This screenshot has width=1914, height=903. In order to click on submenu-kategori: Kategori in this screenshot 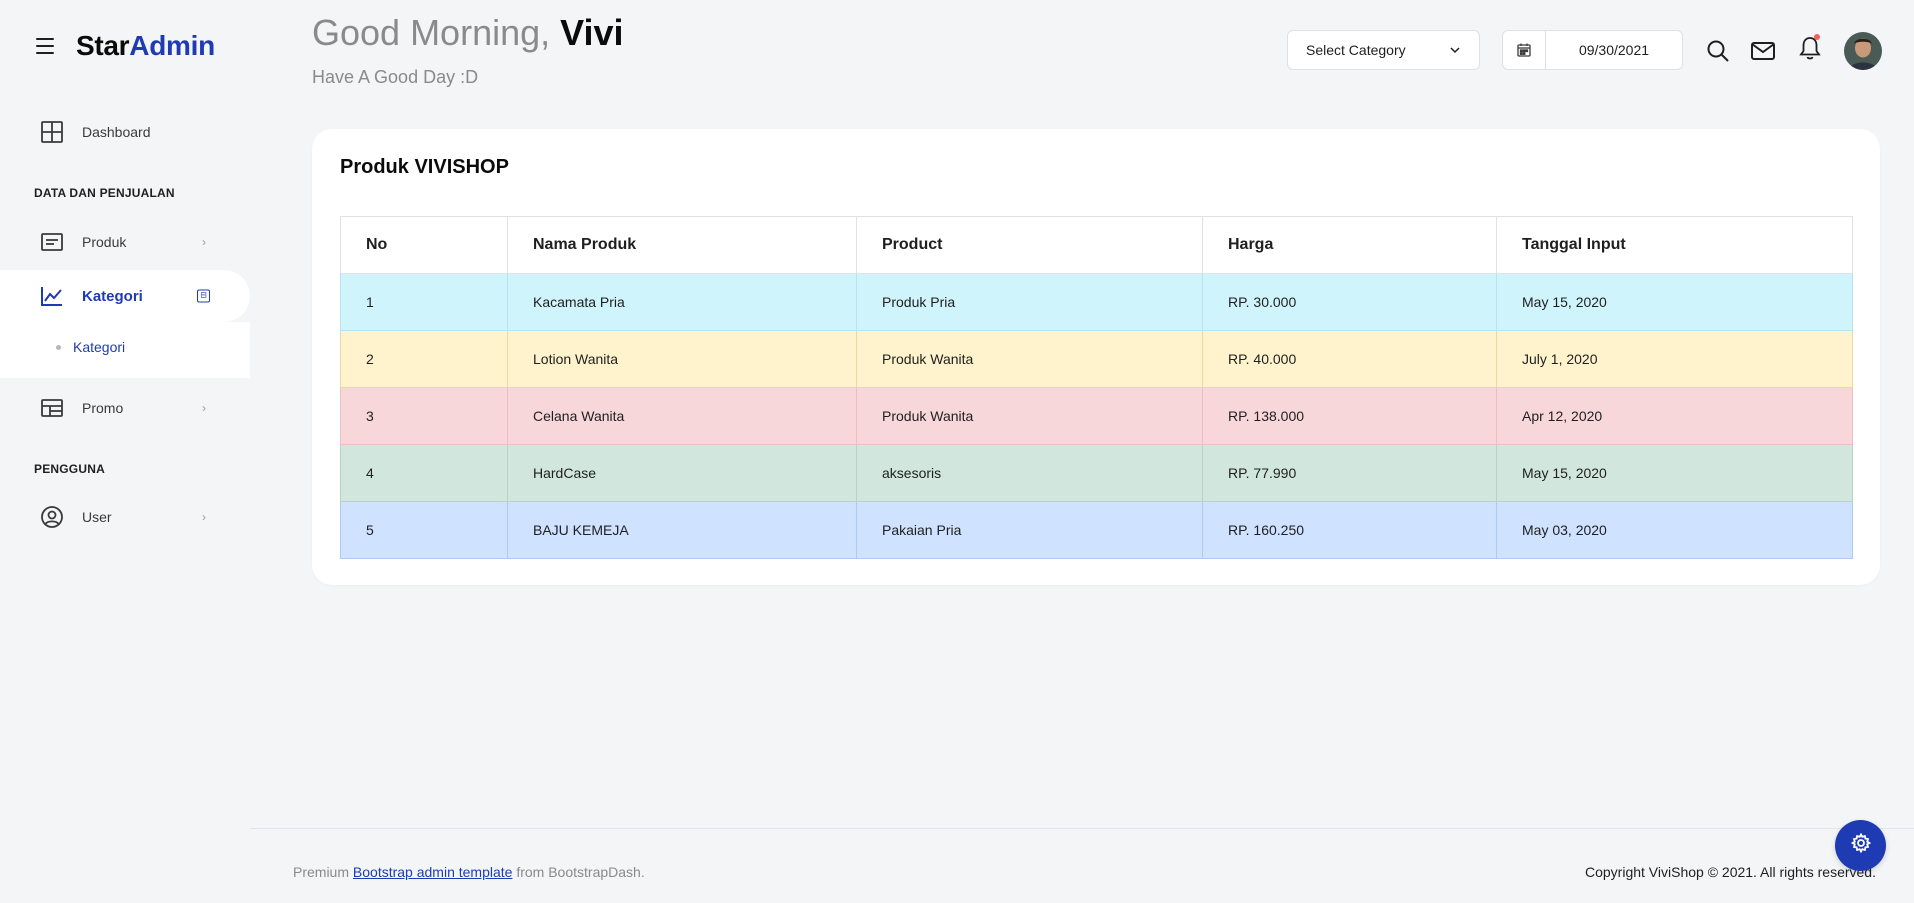, I will do `click(125, 350)`.